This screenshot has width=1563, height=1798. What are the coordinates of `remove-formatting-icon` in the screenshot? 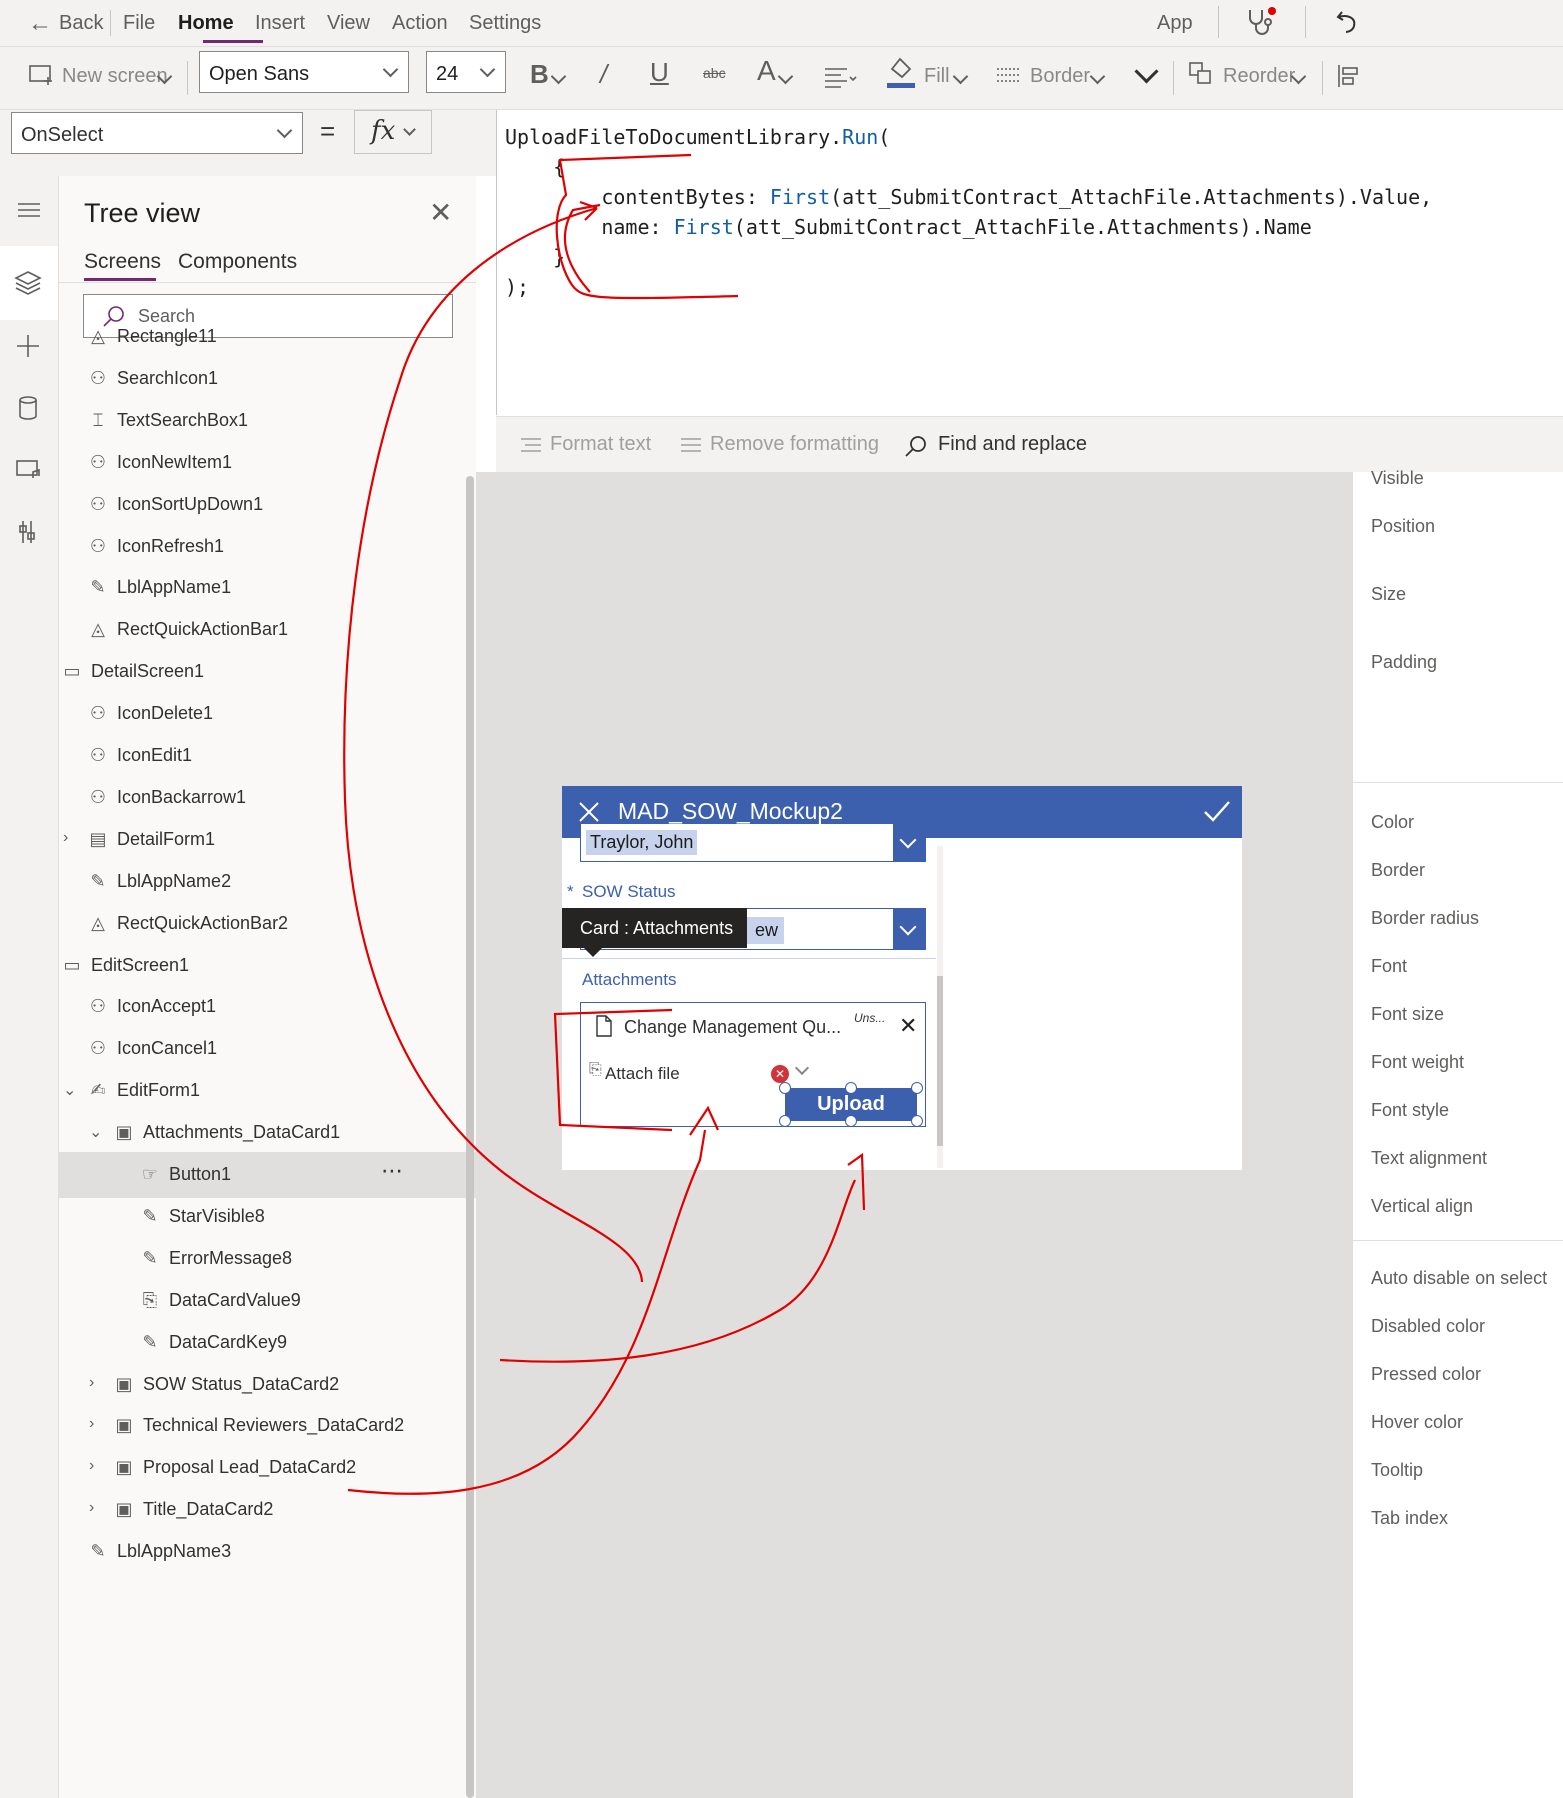 It's located at (691, 448).